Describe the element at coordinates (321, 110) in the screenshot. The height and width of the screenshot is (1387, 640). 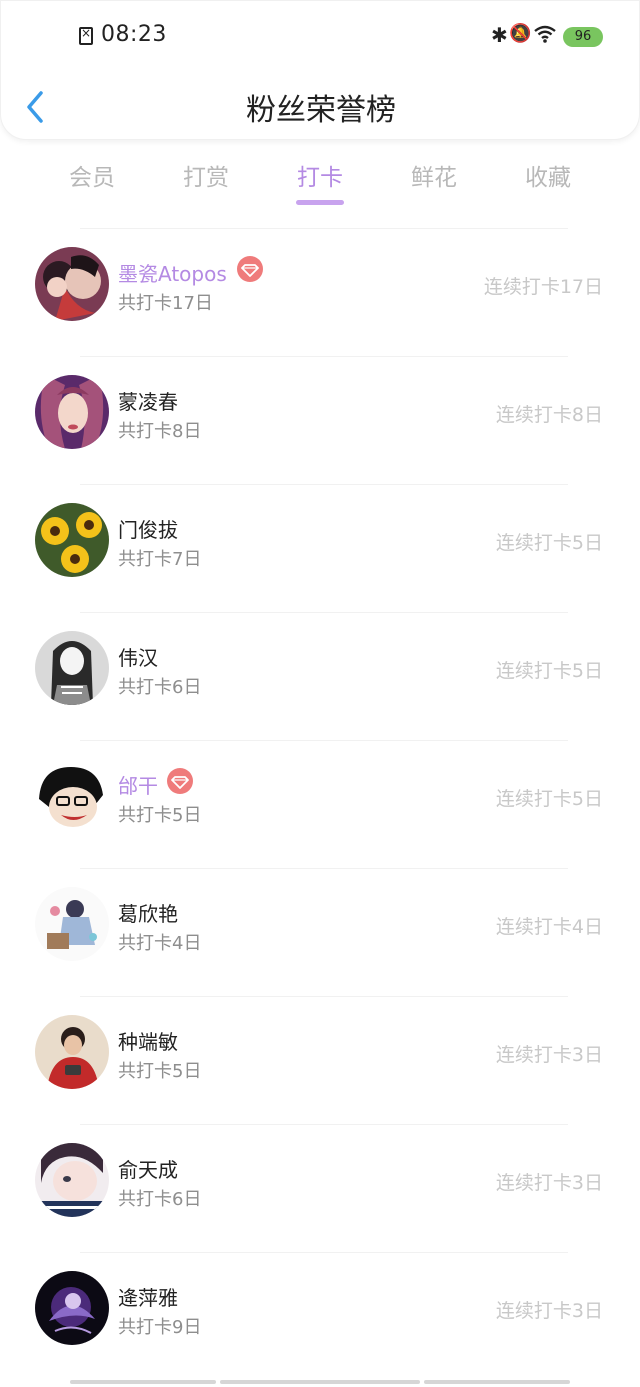
I see `page-title: 粉丝荣誉榜` at that location.